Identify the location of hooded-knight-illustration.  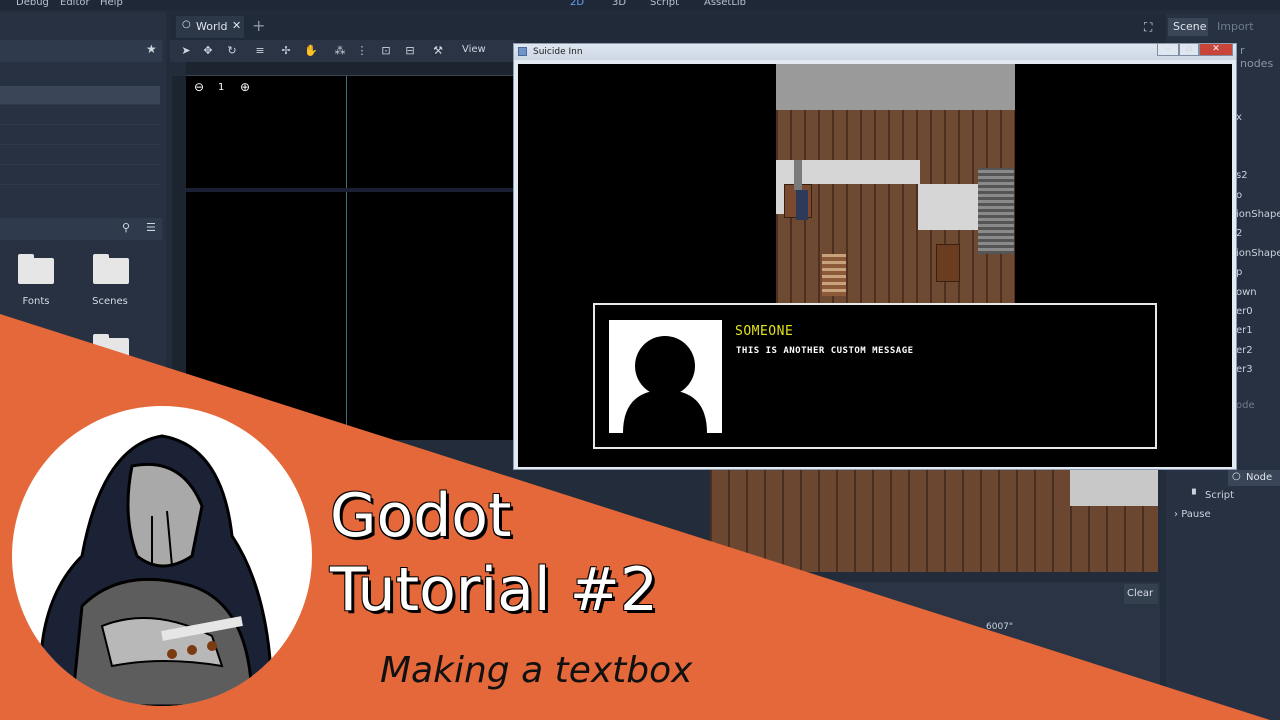
(156, 570).